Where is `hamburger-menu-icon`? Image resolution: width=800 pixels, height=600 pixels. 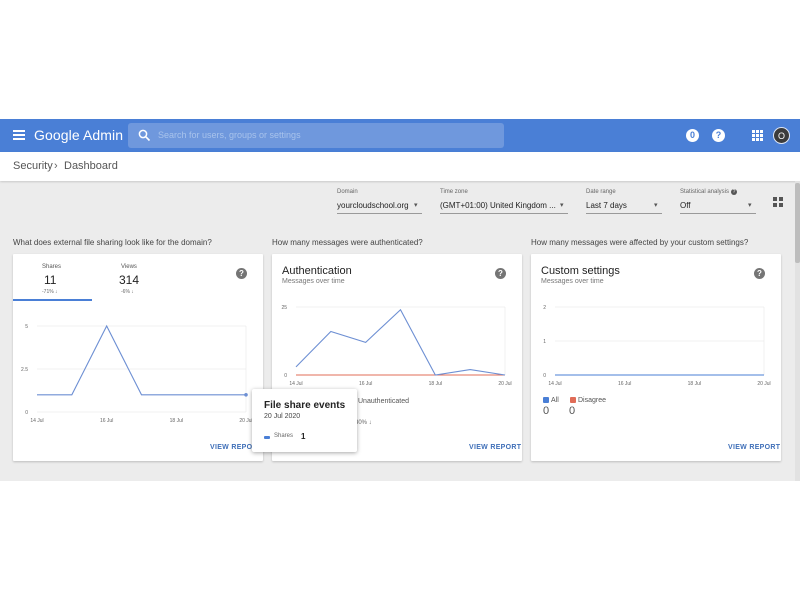 hamburger-menu-icon is located at coordinates (19, 135).